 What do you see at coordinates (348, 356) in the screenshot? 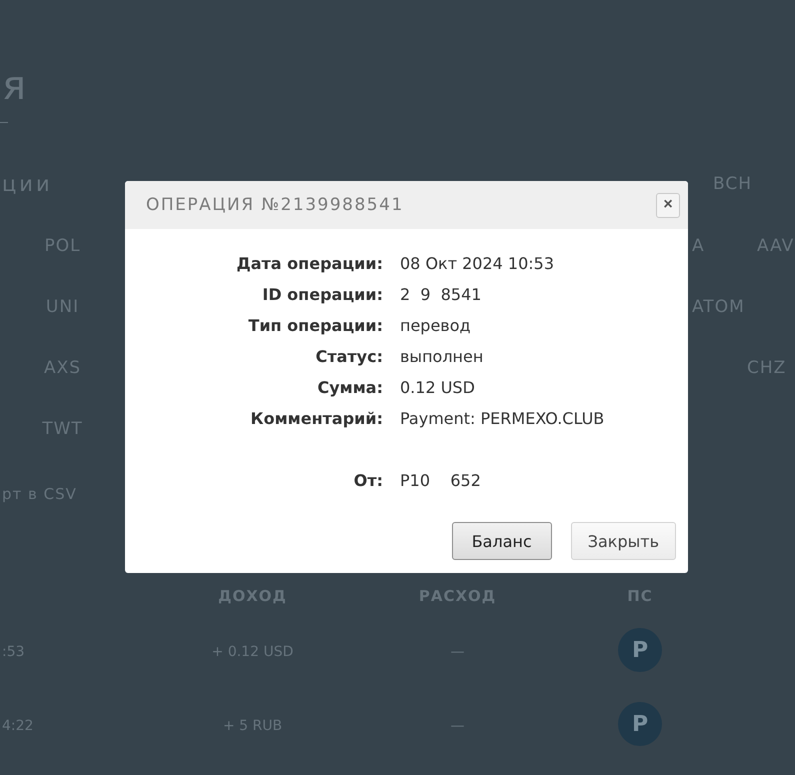
I see `field-label: Статус:` at bounding box center [348, 356].